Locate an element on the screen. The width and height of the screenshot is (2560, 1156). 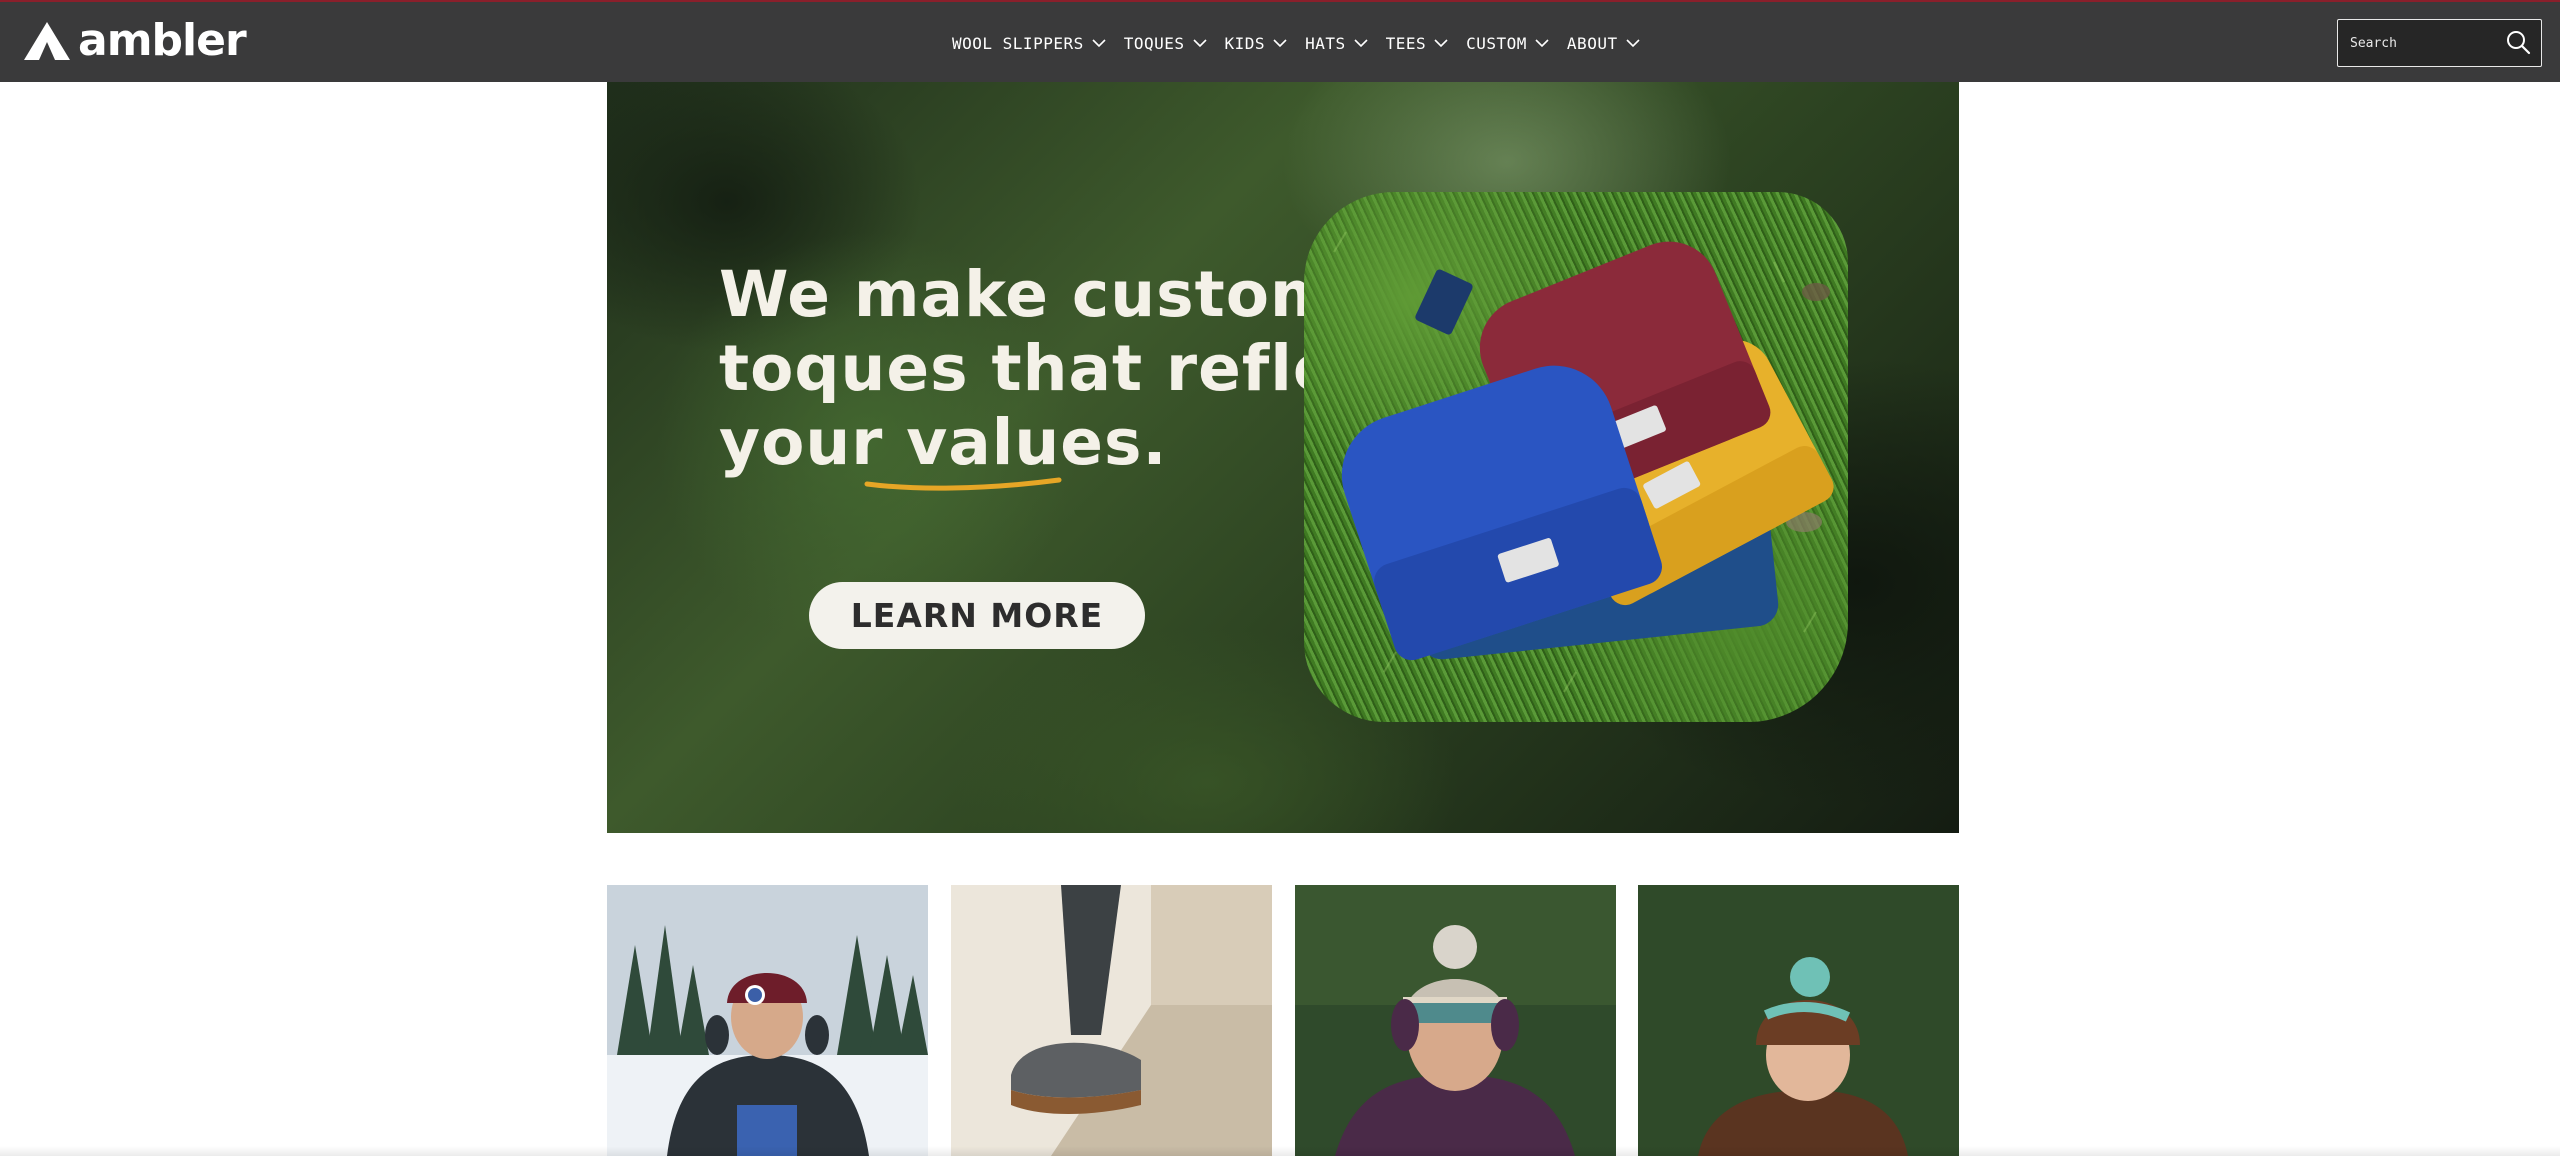
wool-slipper-on-step is located at coordinates (1111, 1020).